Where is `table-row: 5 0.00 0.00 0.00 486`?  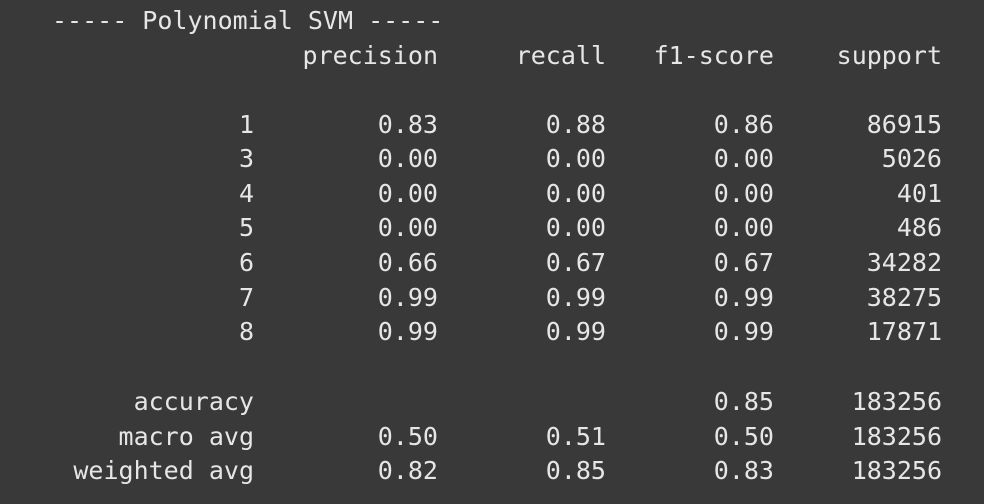
table-row: 5 0.00 0.00 0.00 486 is located at coordinates (492, 227).